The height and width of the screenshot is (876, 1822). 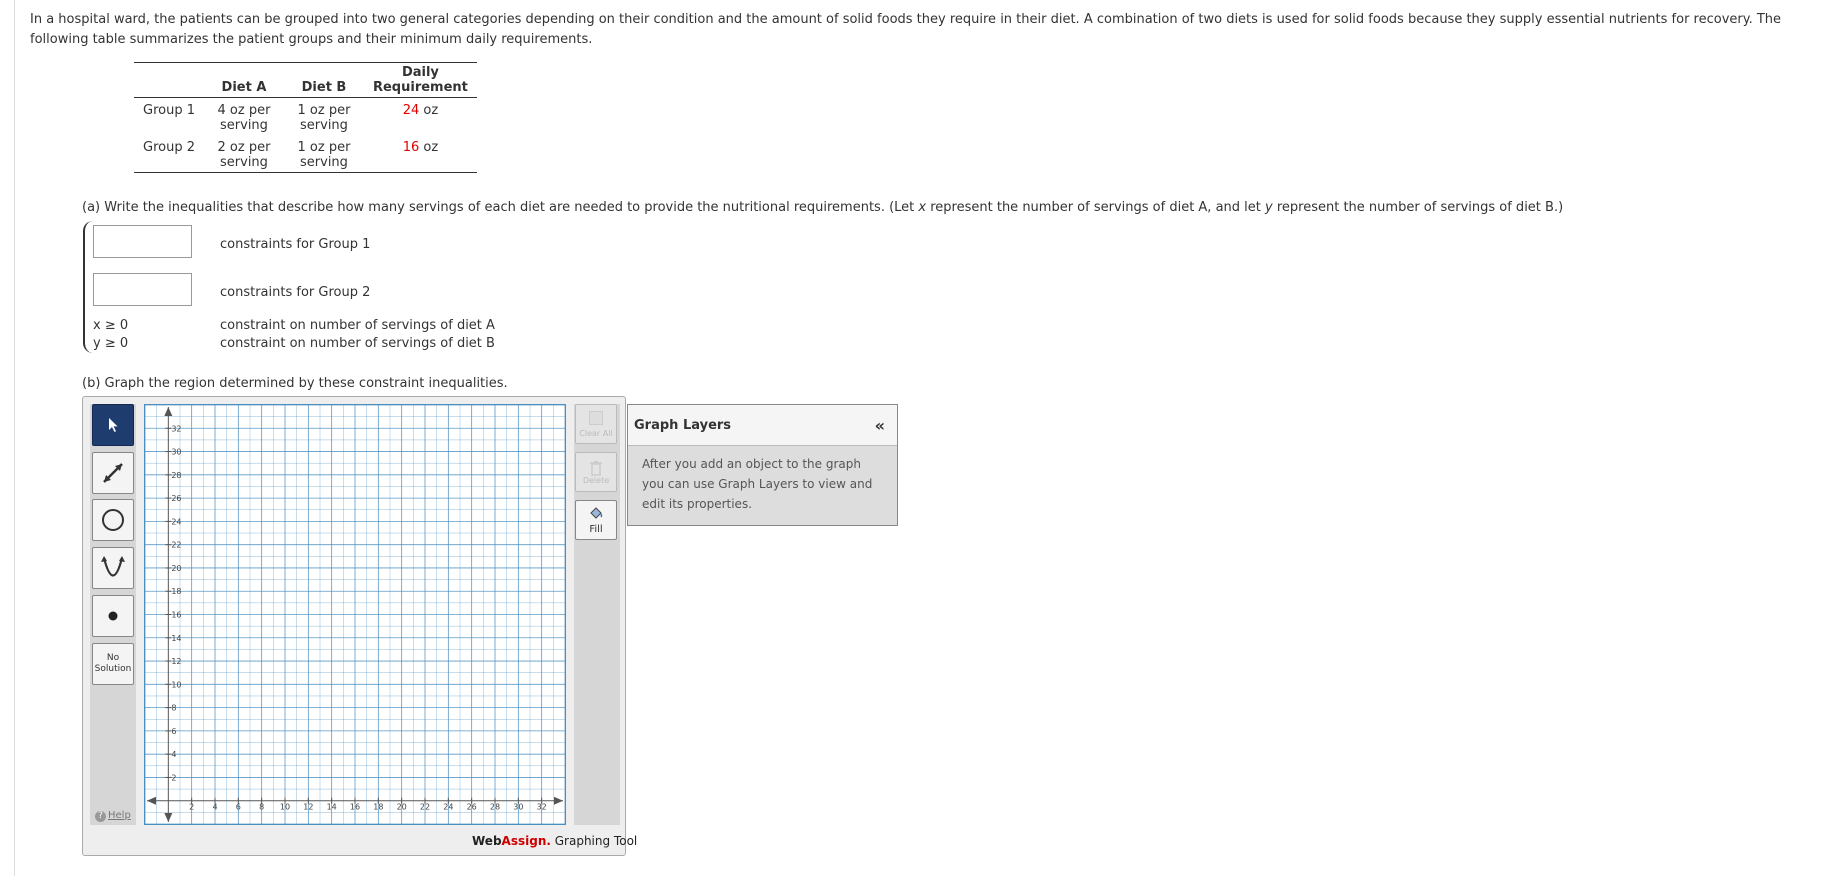 What do you see at coordinates (214, 807) in the screenshot?
I see `x-tick-label: 4` at bounding box center [214, 807].